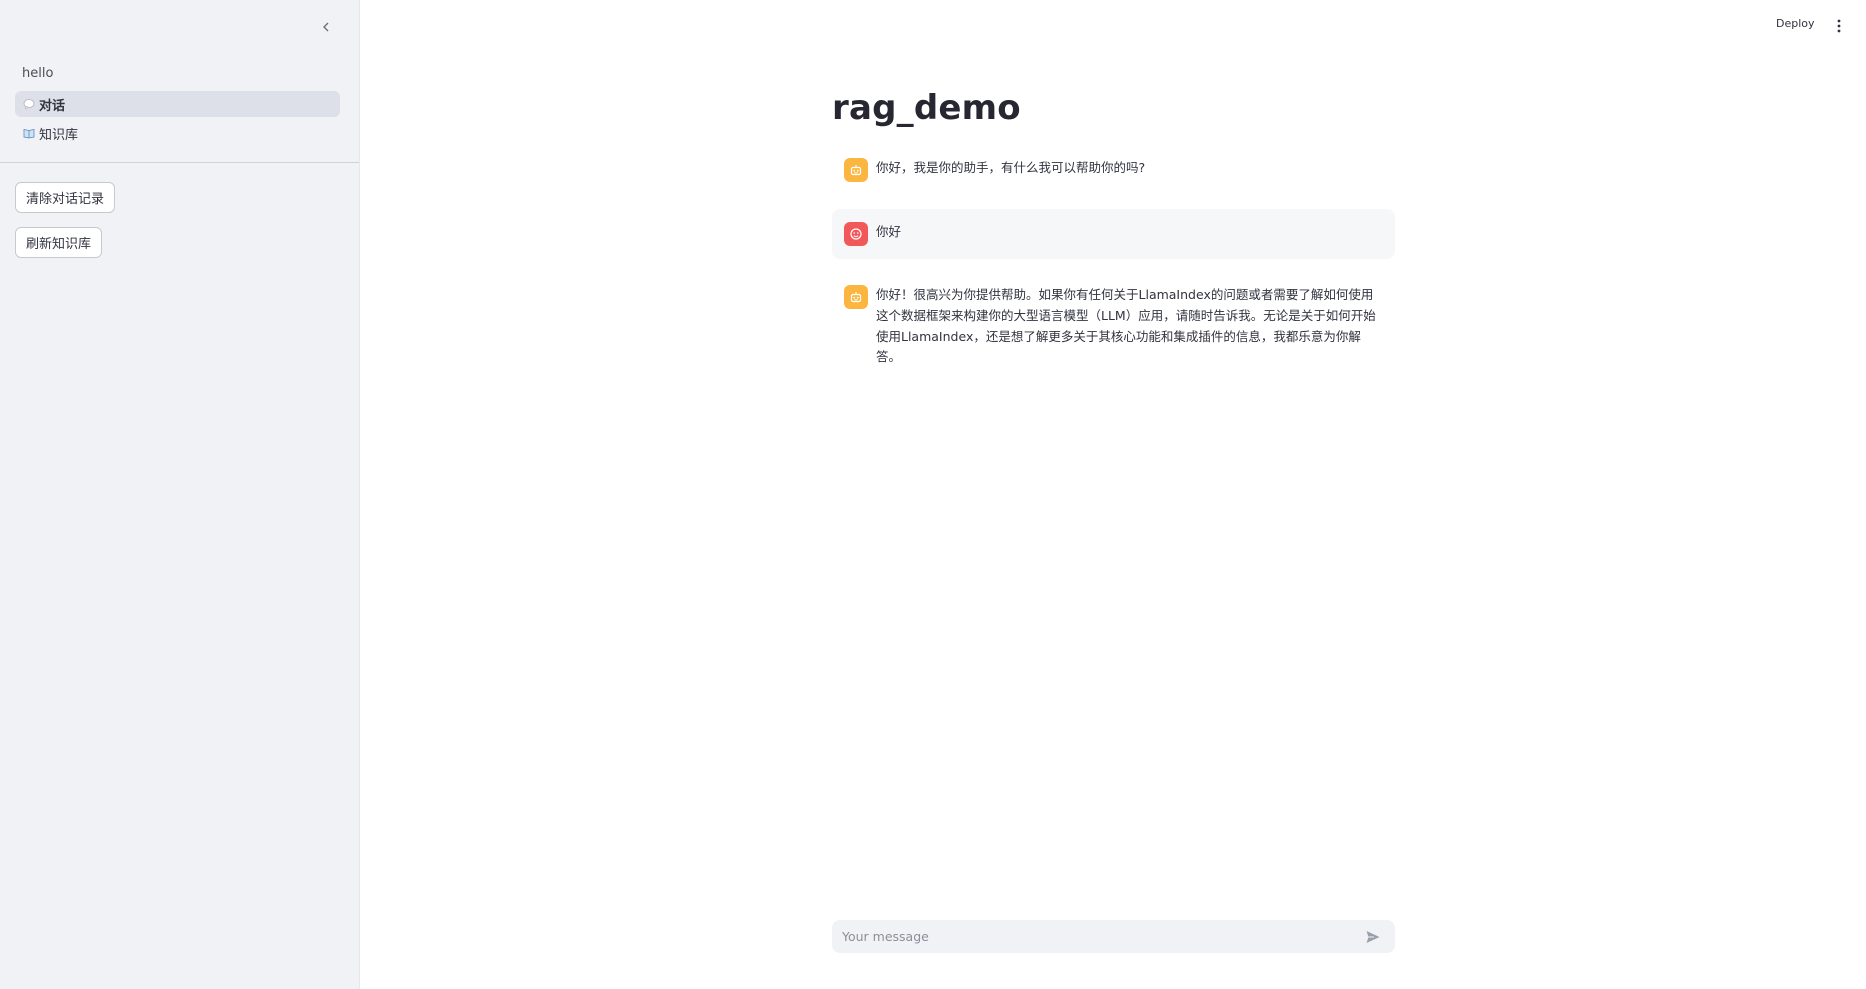 The height and width of the screenshot is (989, 1866). I want to click on send-icon, so click(1373, 936).